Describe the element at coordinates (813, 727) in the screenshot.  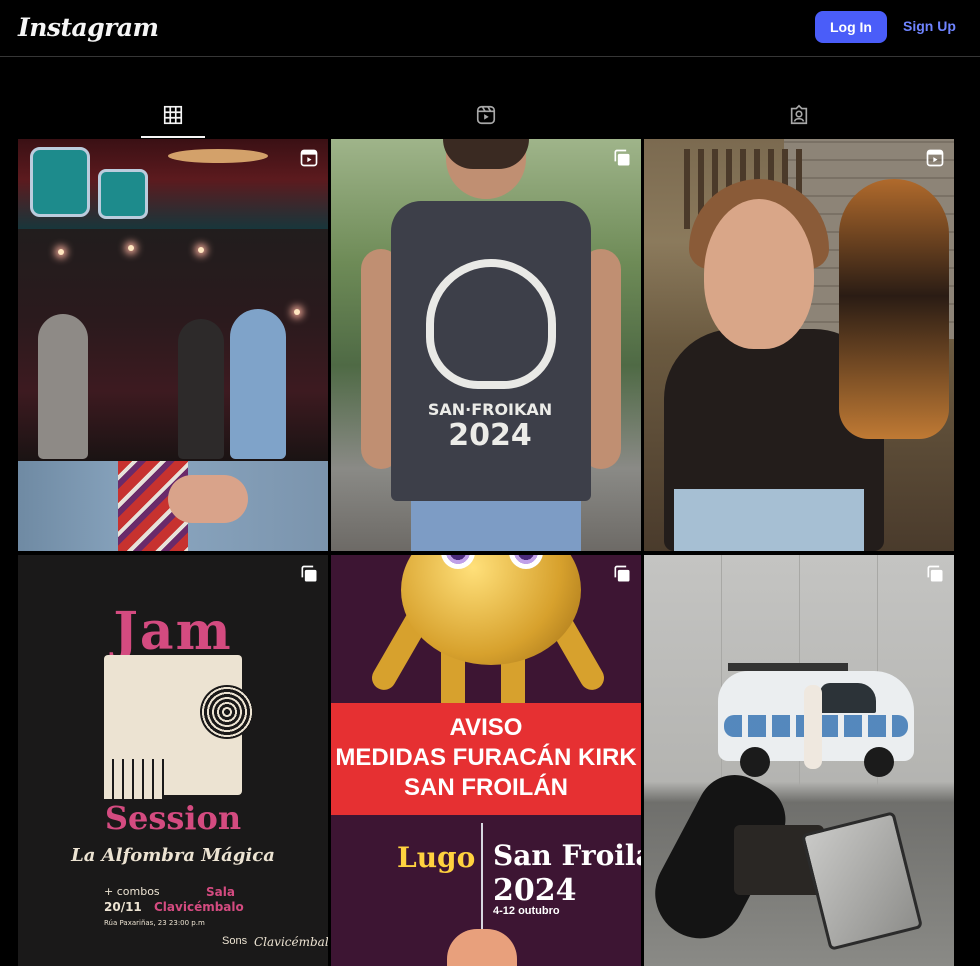
I see `person-figure` at that location.